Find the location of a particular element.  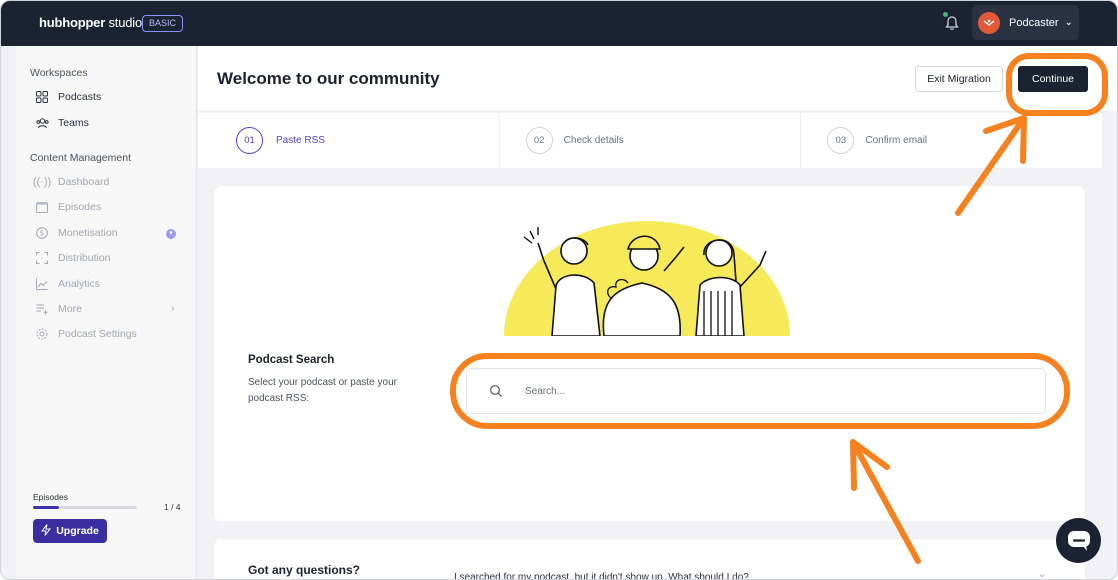

search-input is located at coordinates (765, 391).